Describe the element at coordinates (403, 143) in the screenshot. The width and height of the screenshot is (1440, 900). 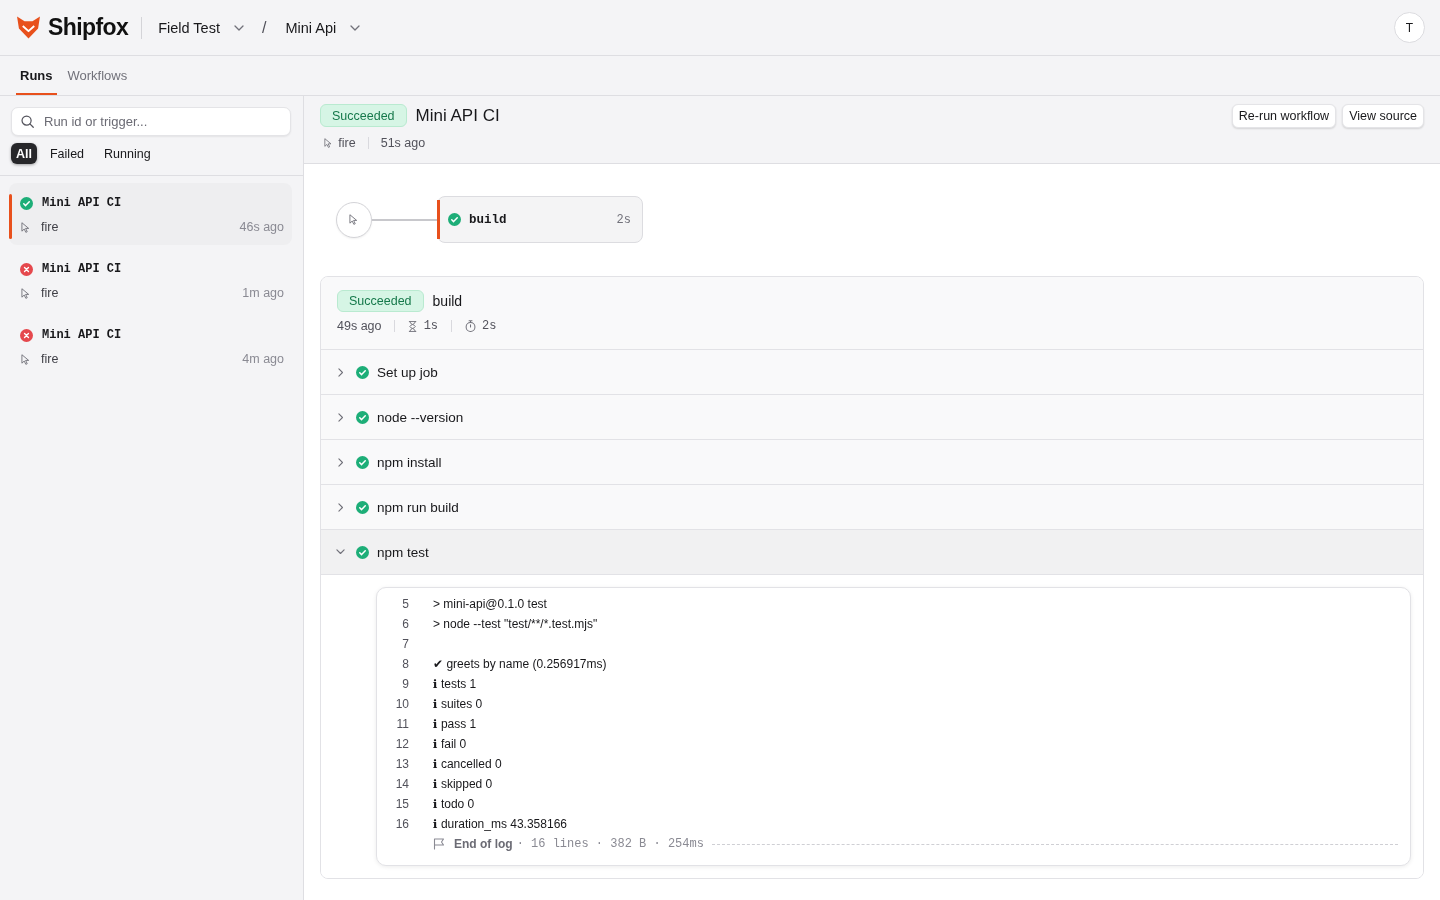
I see `run-time: 51s ago` at that location.